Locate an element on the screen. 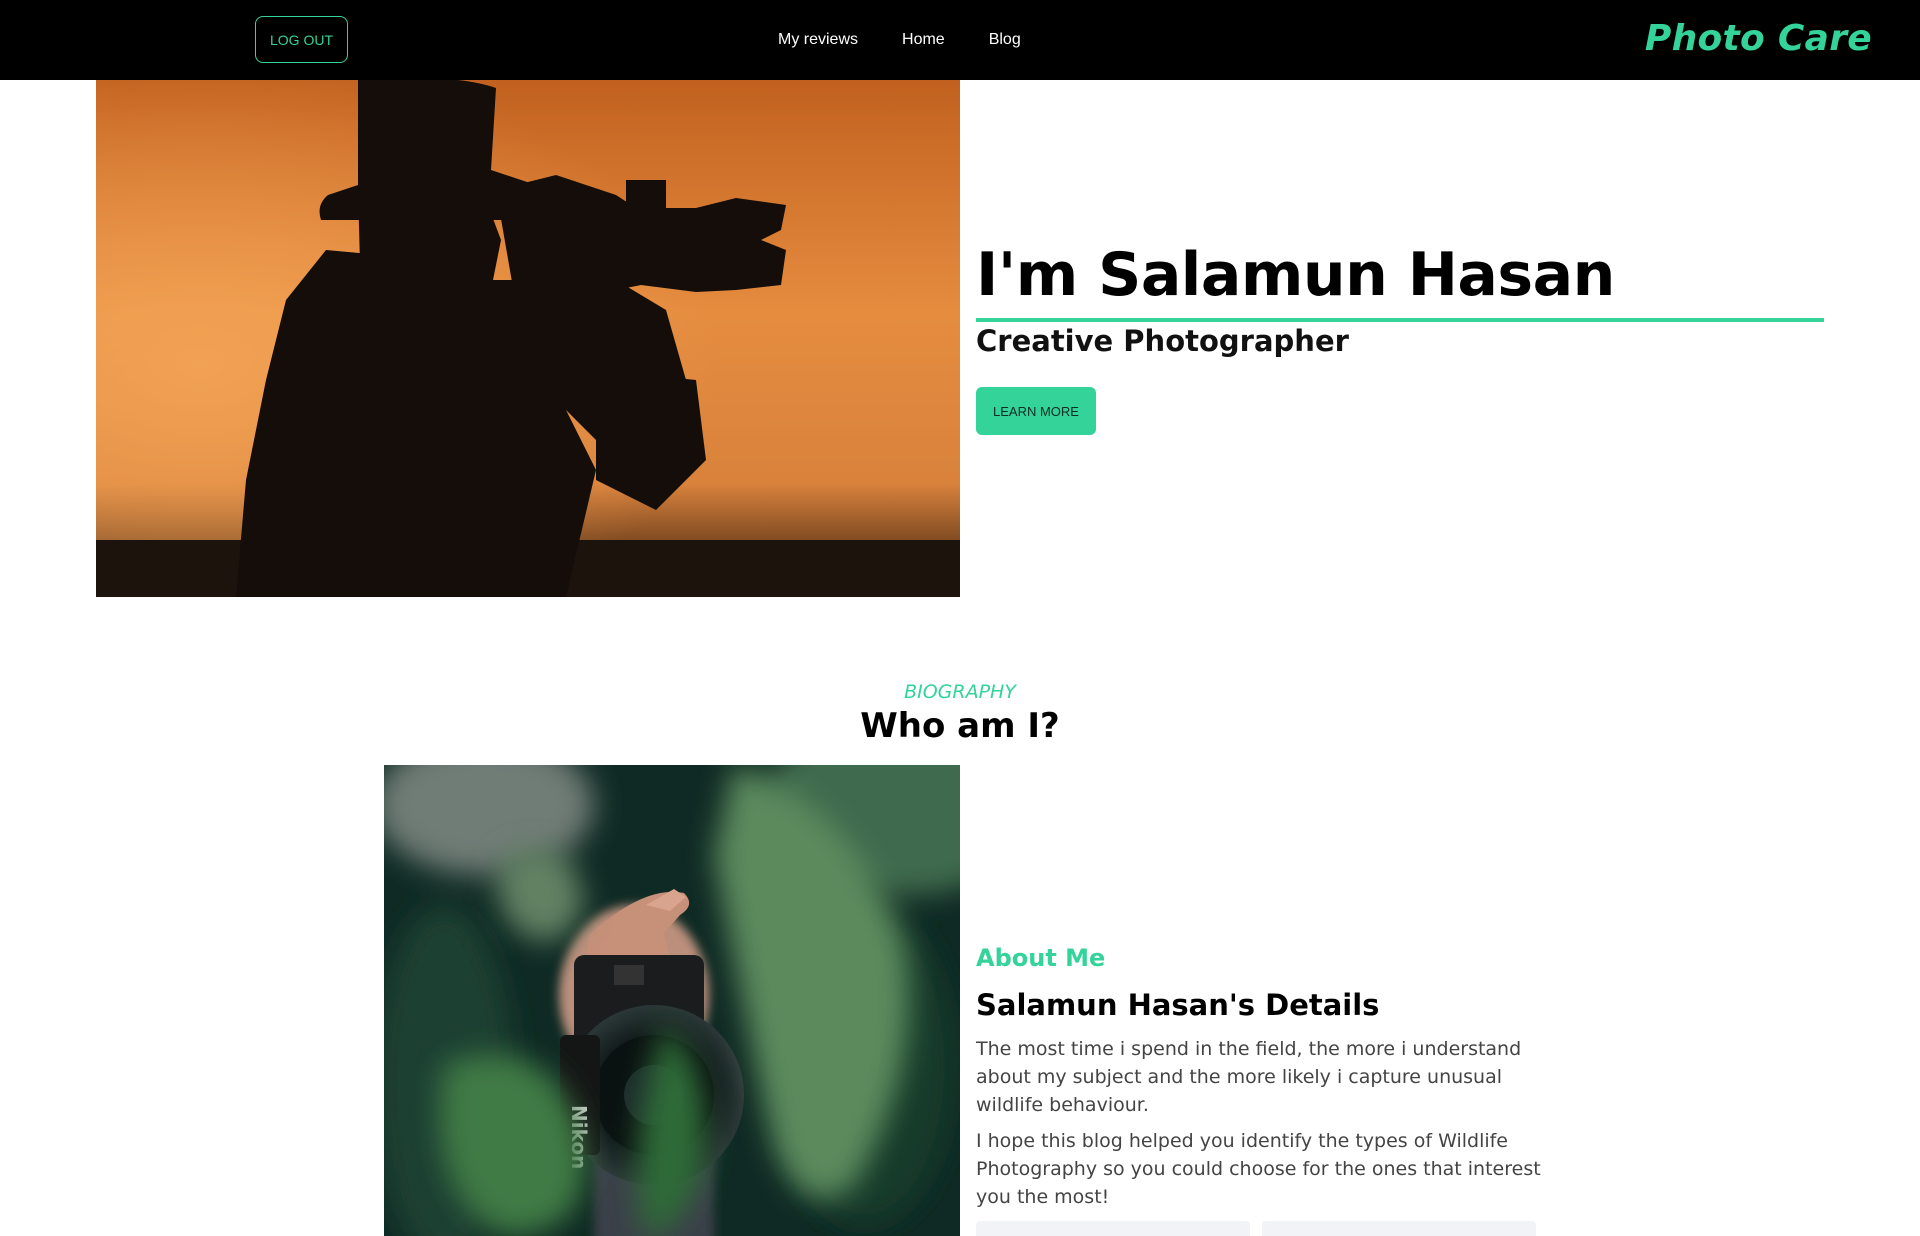 The height and width of the screenshot is (1236, 1920). hero-role-subtitle: Creative Photographer is located at coordinates (1162, 341).